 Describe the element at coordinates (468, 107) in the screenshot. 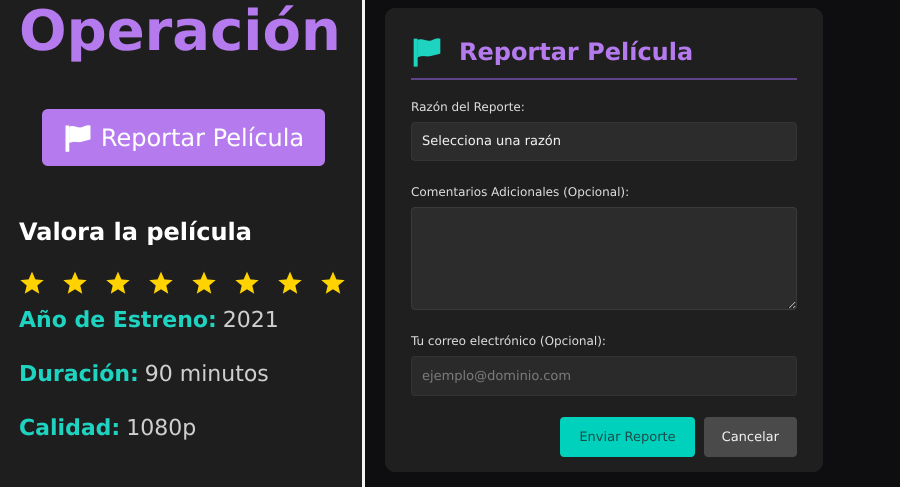

I see `field-label: Razón del Reporte:` at that location.